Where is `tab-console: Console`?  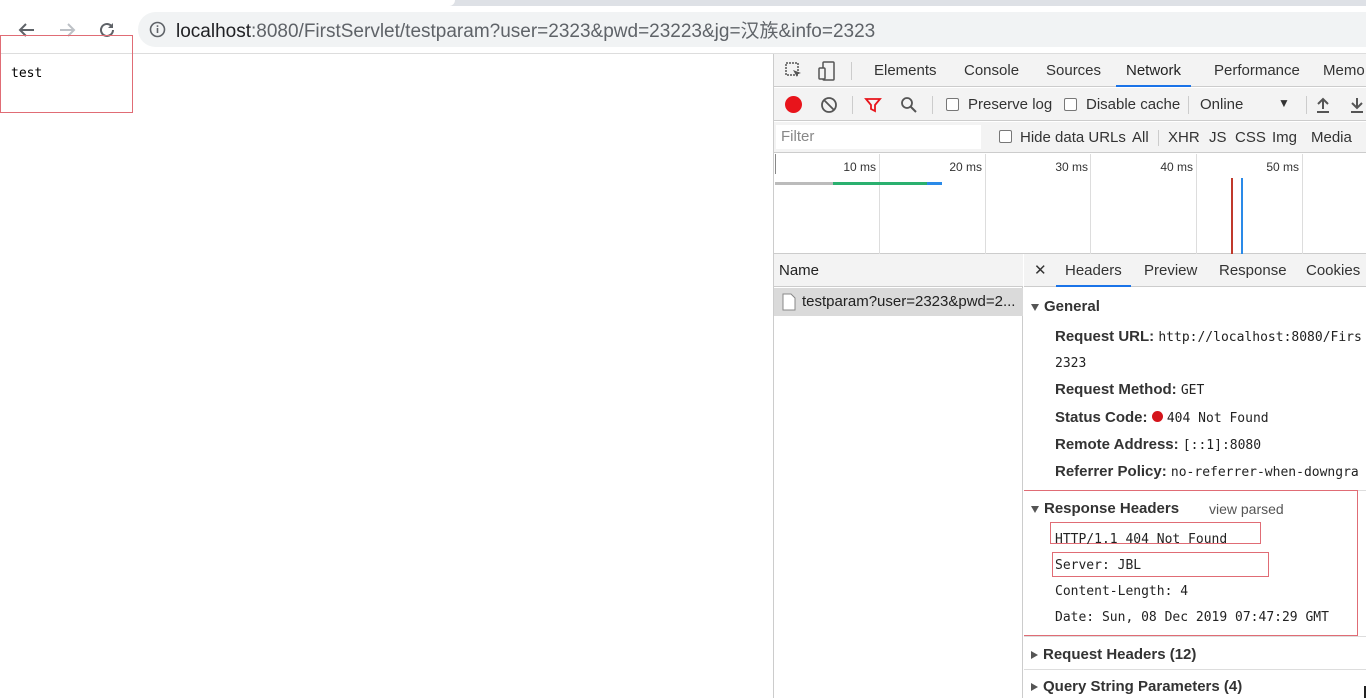 tab-console: Console is located at coordinates (991, 70).